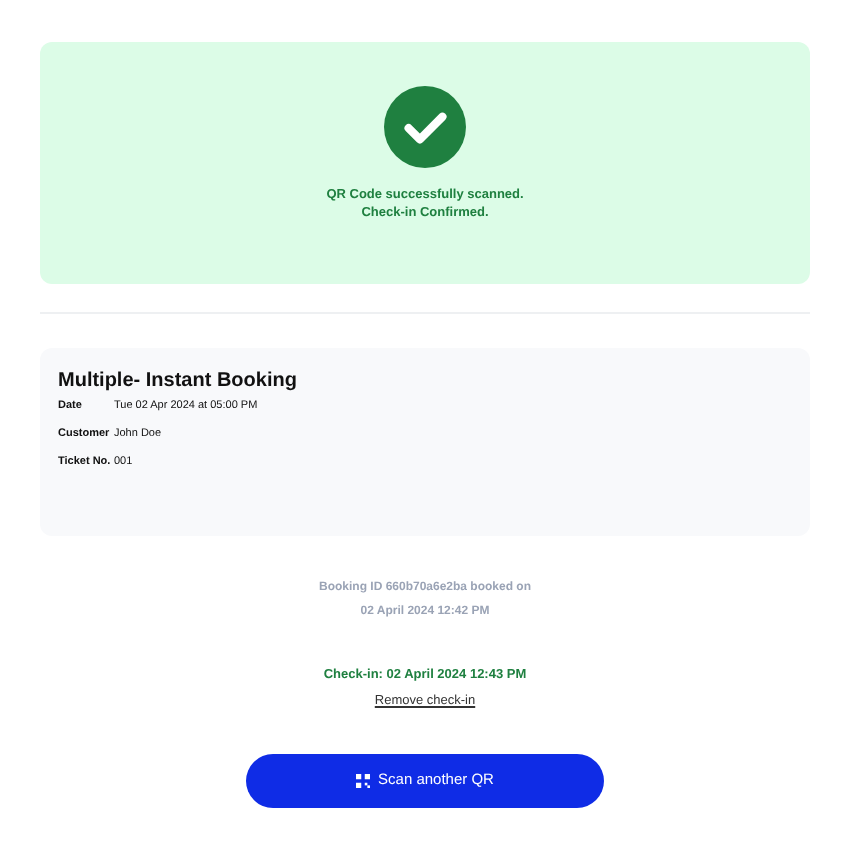 The image size is (850, 852). I want to click on check-circle-icon, so click(425, 127).